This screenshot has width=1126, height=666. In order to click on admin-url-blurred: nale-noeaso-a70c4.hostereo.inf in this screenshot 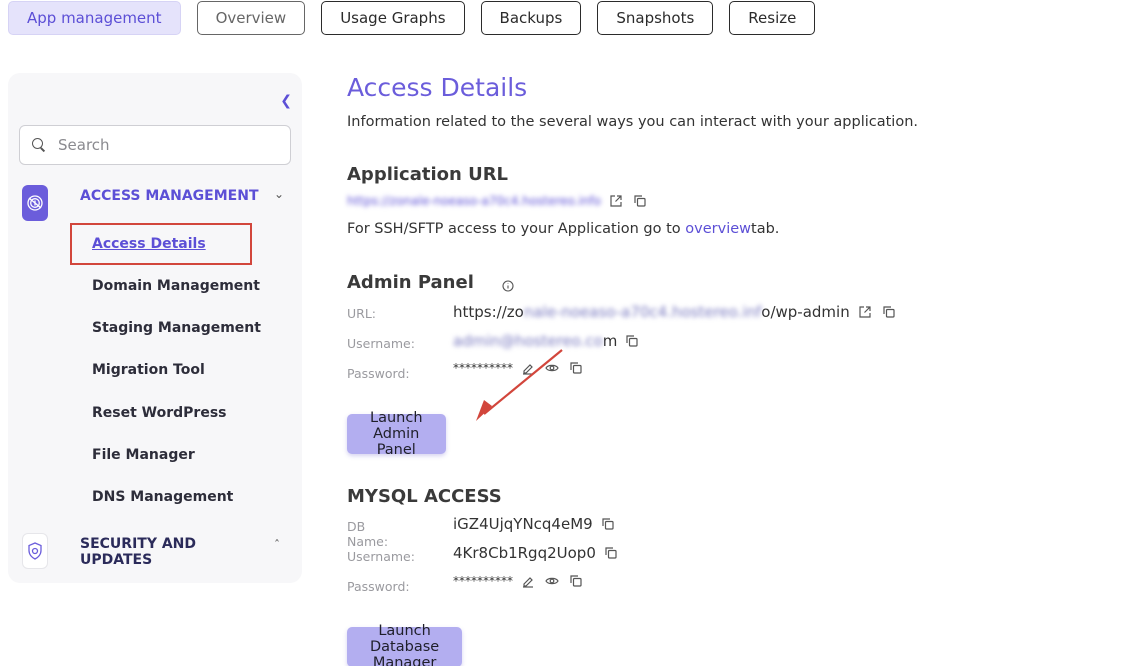, I will do `click(642, 312)`.